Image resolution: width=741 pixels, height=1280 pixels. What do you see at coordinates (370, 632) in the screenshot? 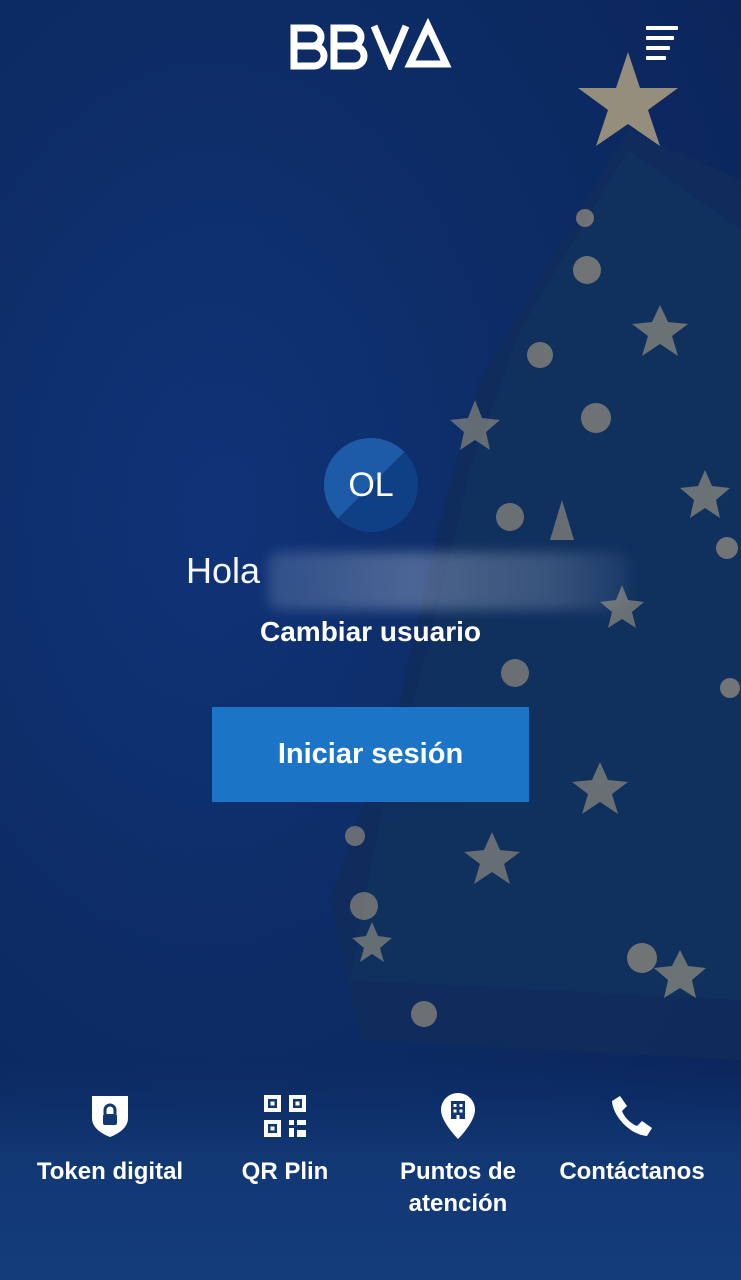
I see `change-user-link: Cambiar usuario` at bounding box center [370, 632].